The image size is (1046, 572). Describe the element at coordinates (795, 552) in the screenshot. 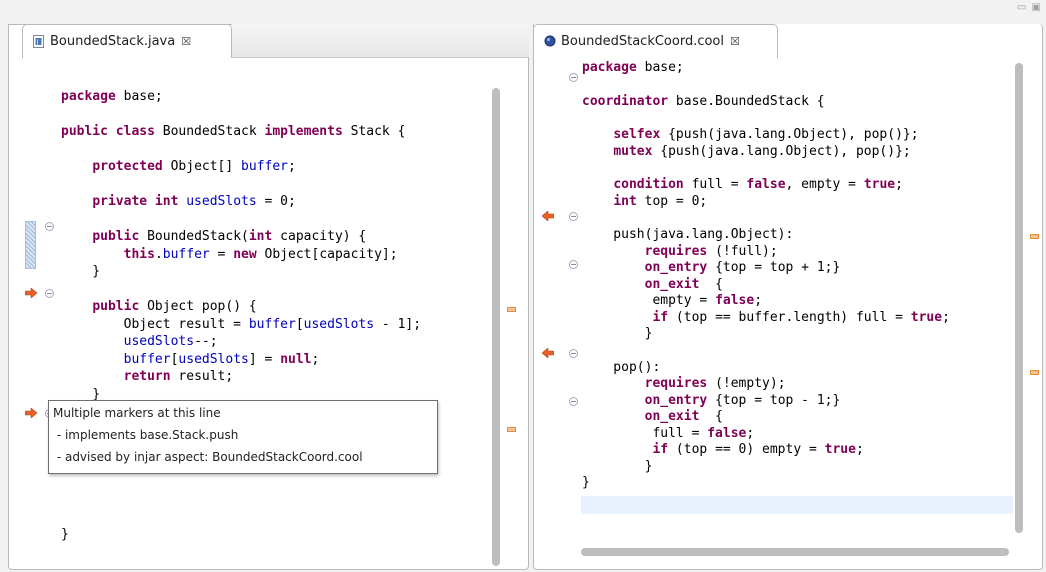

I see `horizontal-scrollbar-thumb` at that location.